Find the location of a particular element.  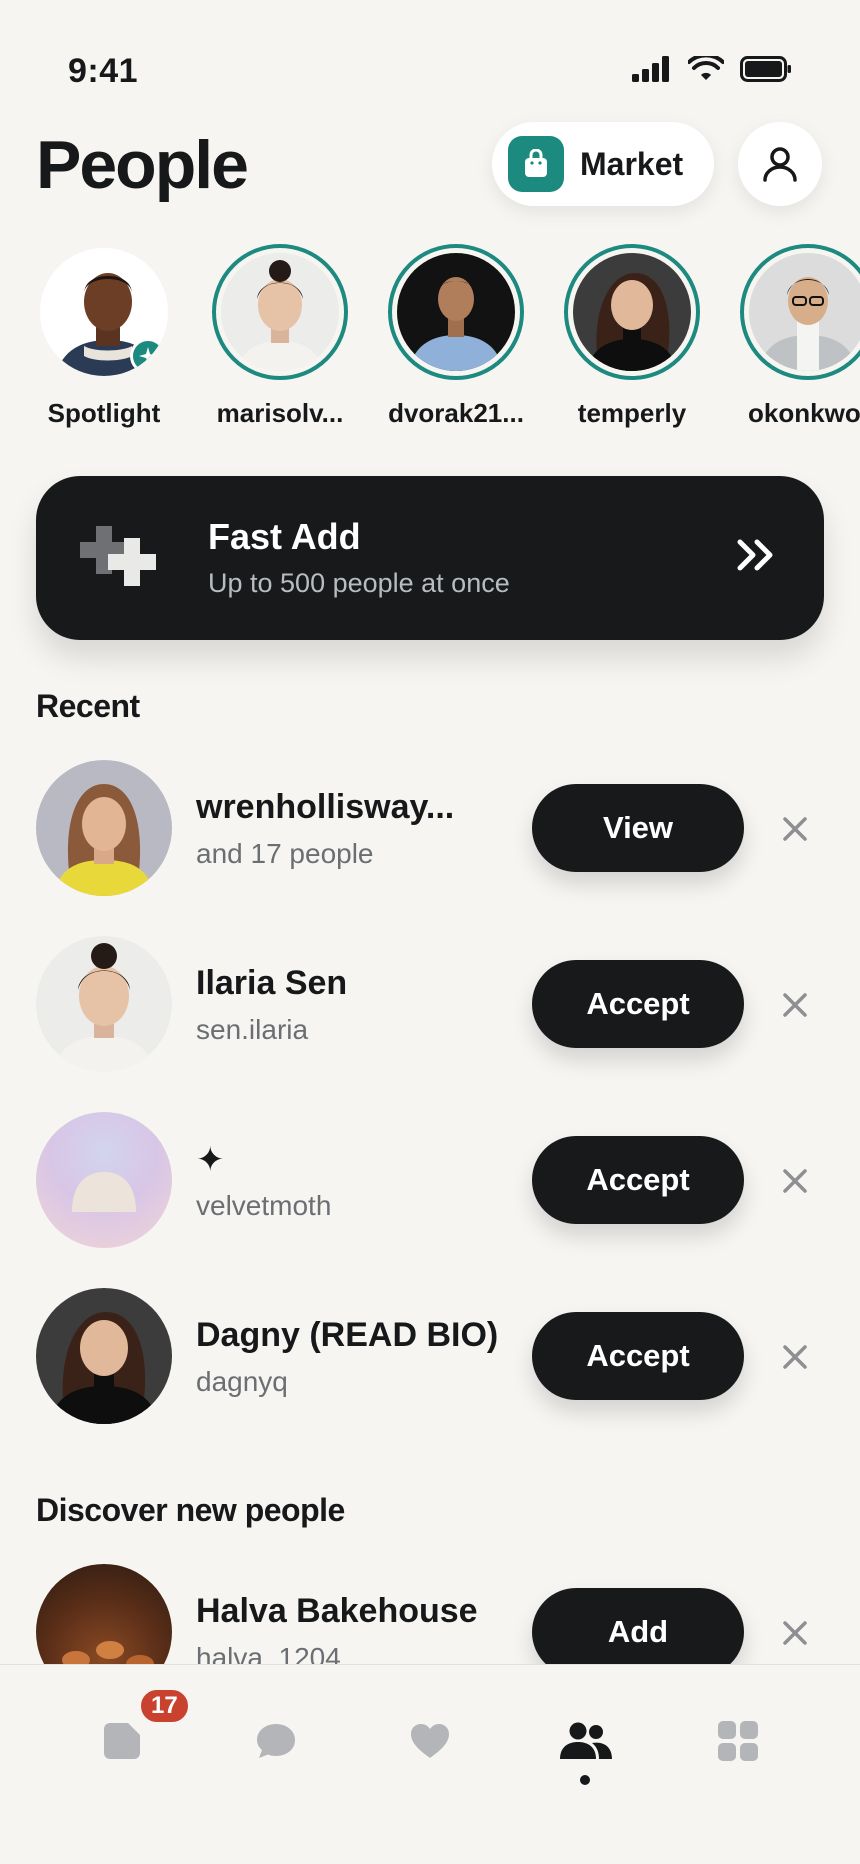

double-chevron-right-icon is located at coordinates (755, 555).